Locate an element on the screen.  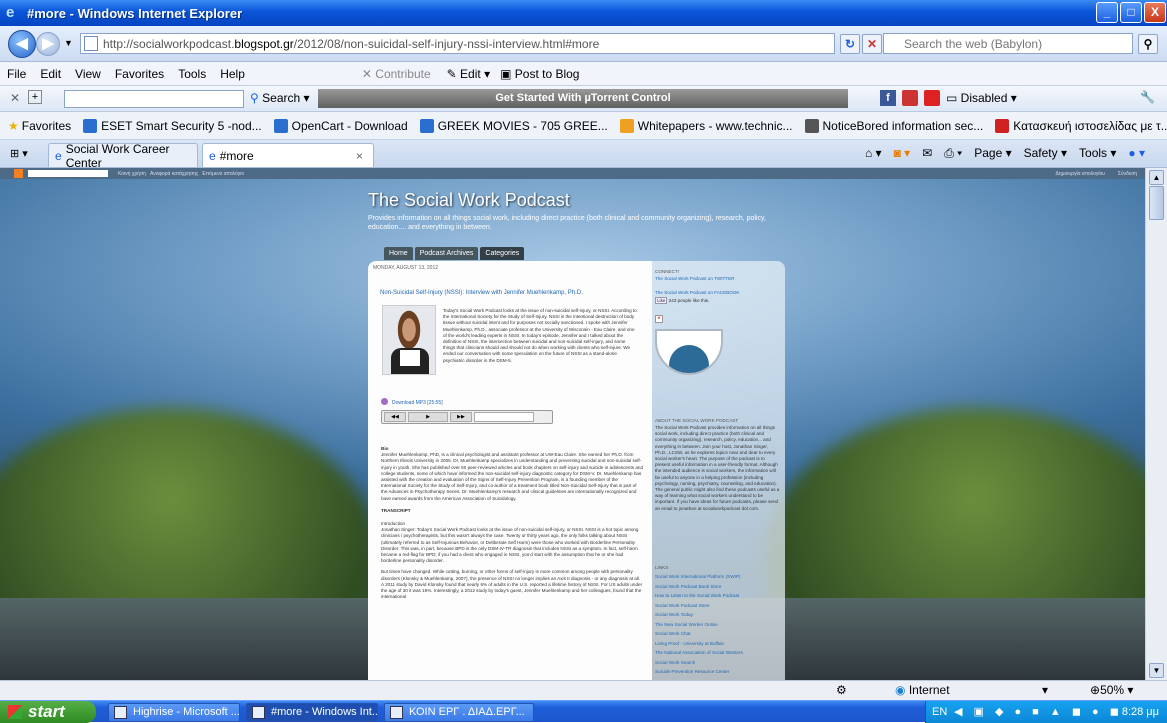
link-item: Social Work Search is located at coordinates (717, 663).